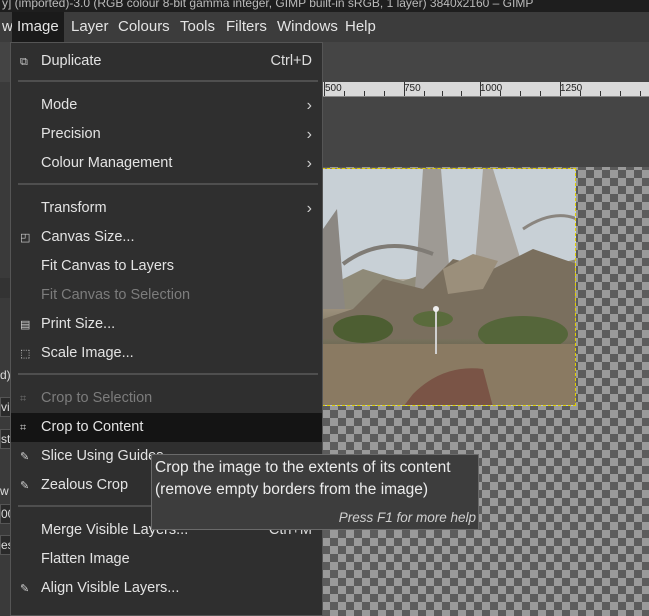 Image resolution: width=649 pixels, height=616 pixels. What do you see at coordinates (166, 163) in the screenshot?
I see `menu-item-colour-management: Colour Management ›` at bounding box center [166, 163].